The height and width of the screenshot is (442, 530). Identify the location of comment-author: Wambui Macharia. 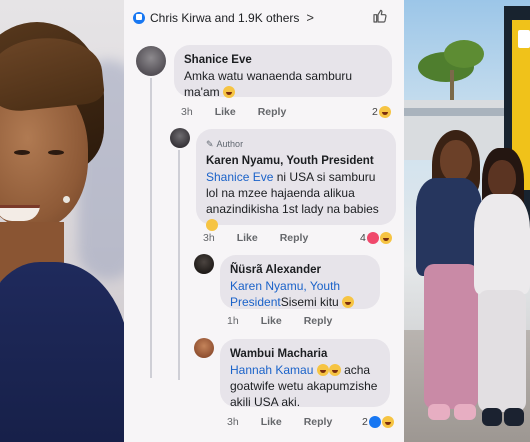
(305, 354).